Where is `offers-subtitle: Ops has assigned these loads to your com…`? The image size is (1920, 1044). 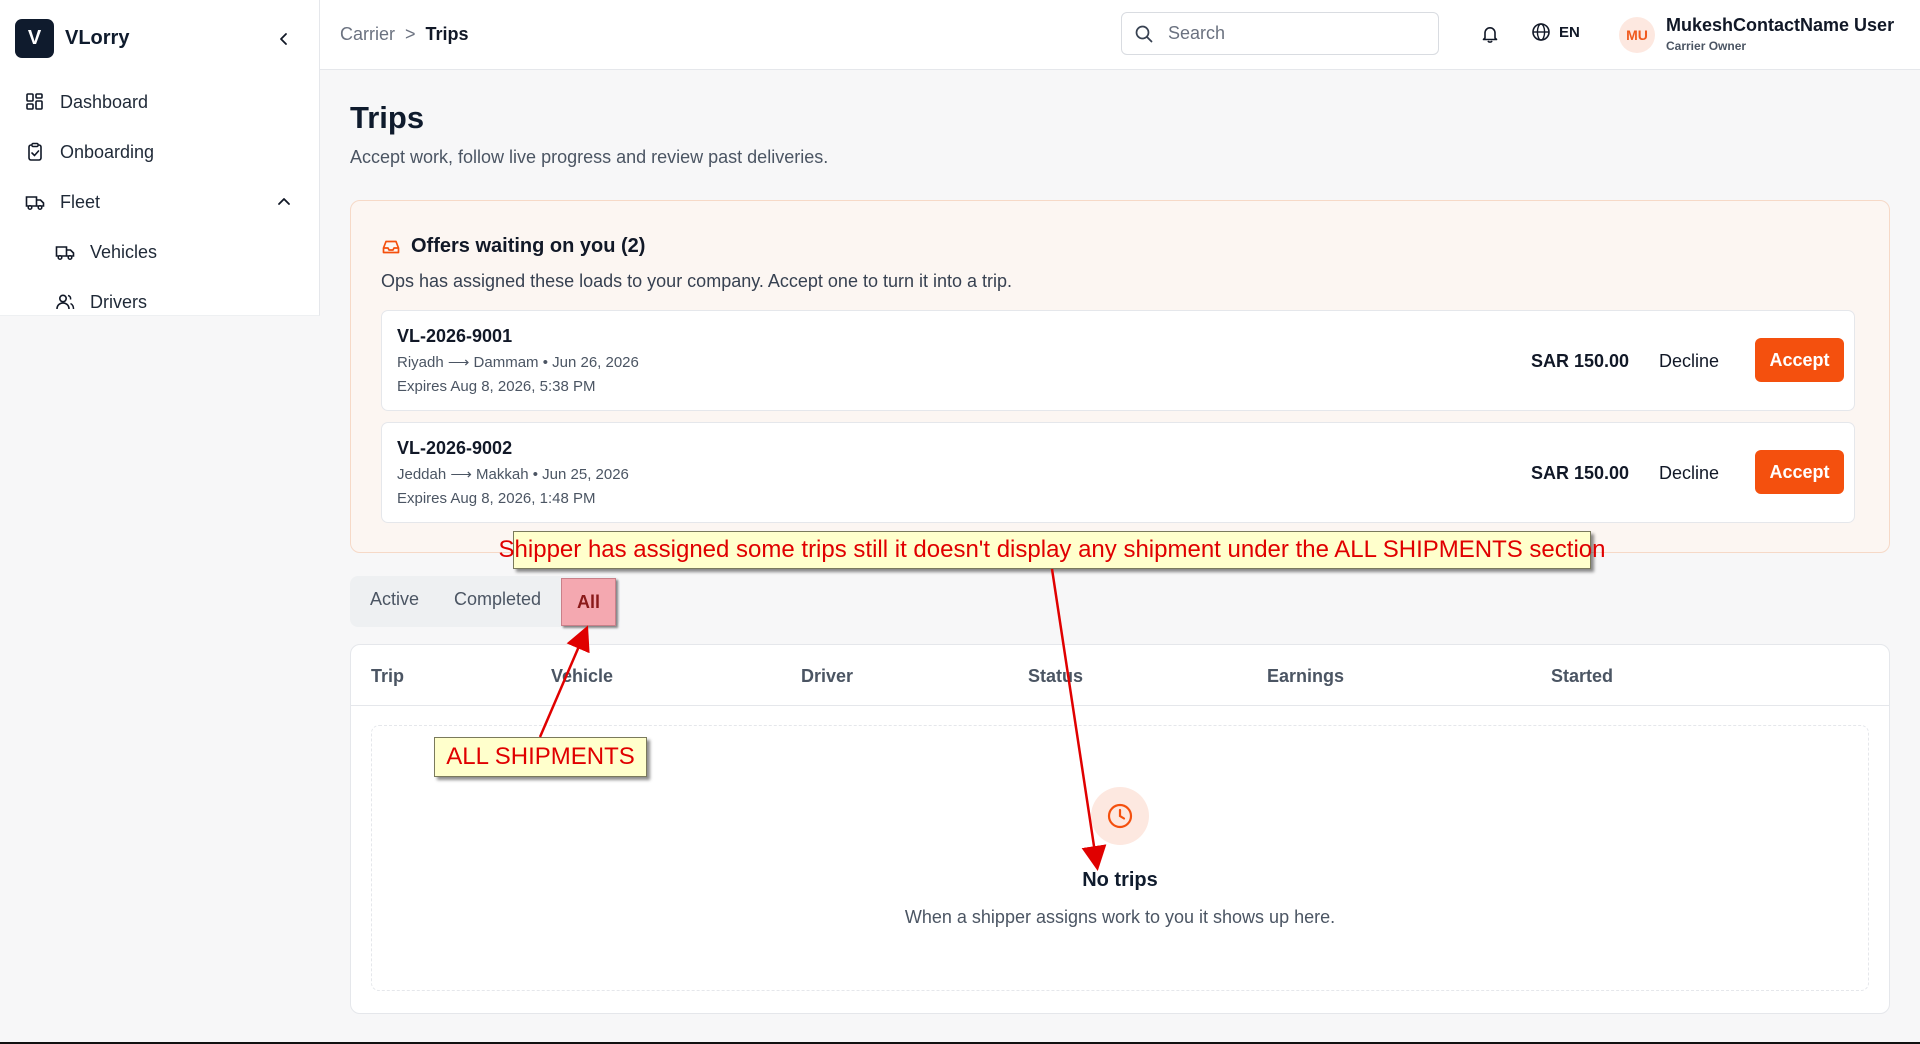
offers-subtitle: Ops has assigned these loads to your com… is located at coordinates (697, 281).